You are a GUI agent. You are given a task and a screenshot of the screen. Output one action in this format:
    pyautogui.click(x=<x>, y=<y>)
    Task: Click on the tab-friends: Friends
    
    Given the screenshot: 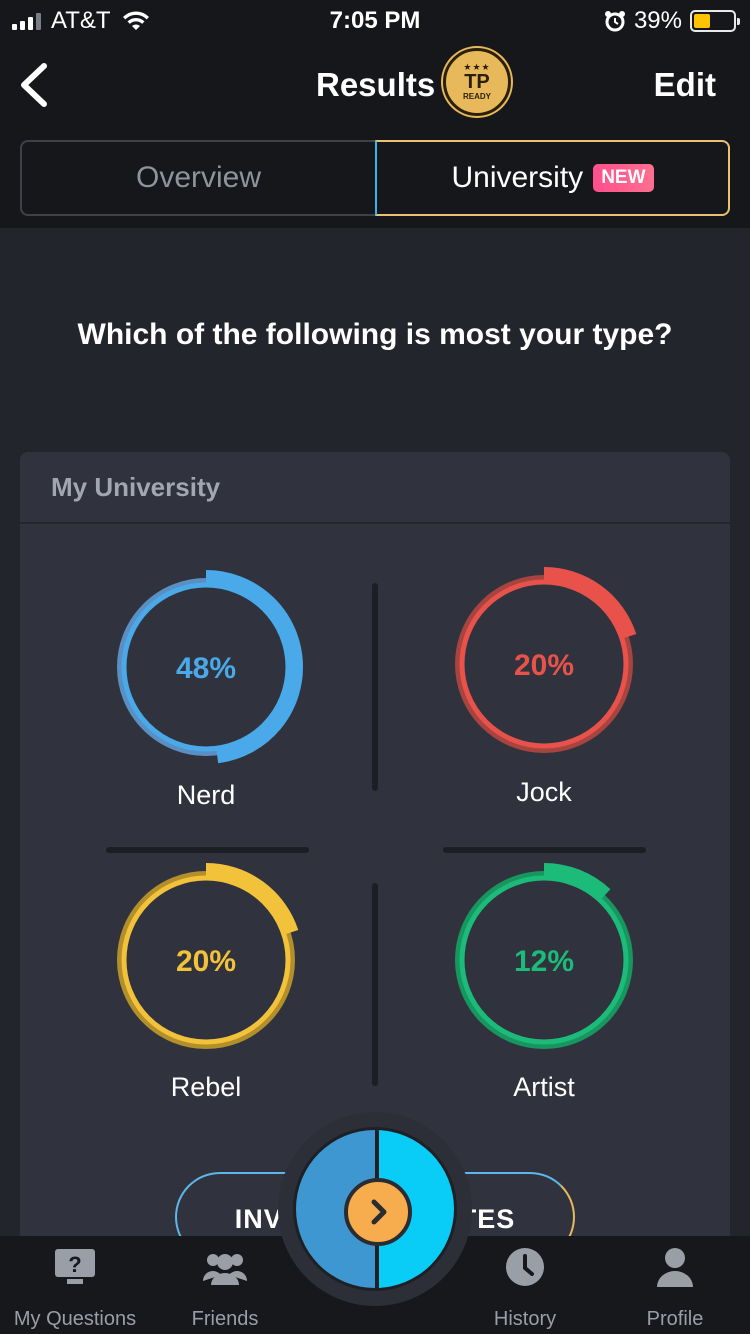 What is the action you would take?
    pyautogui.click(x=225, y=1285)
    